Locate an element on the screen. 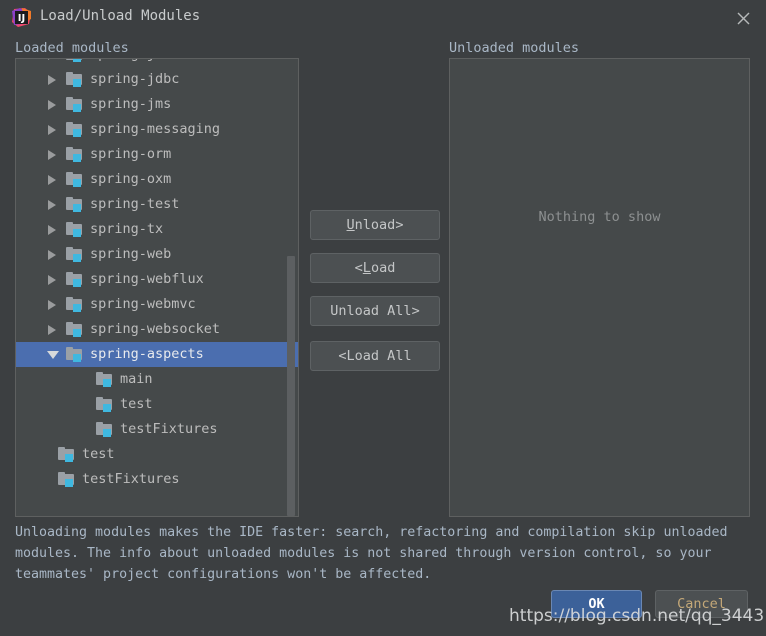 This screenshot has height=636, width=766. tree-row: spring-jms is located at coordinates (157, 104).